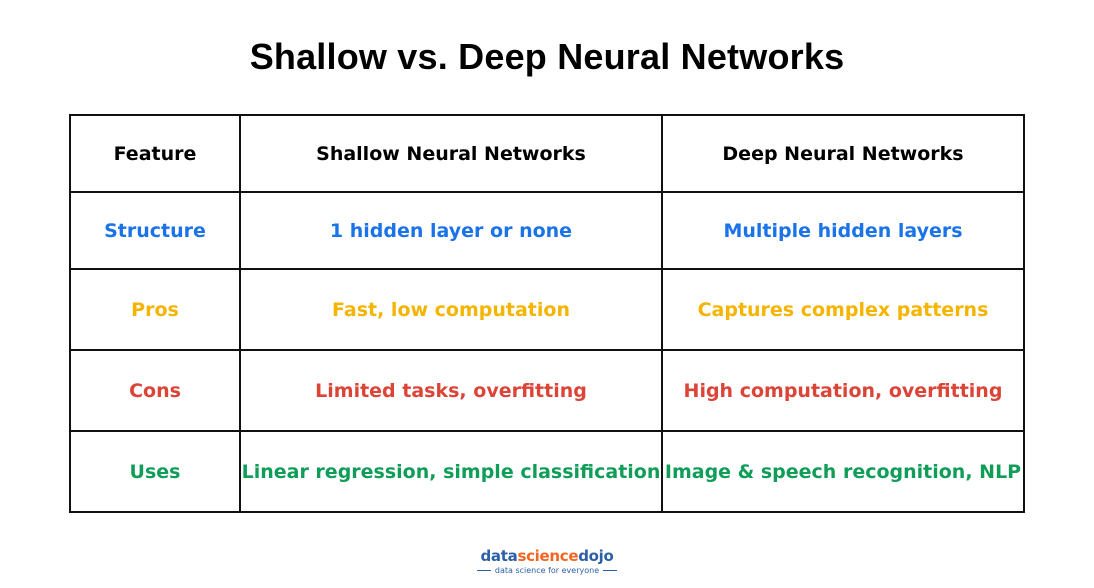 The image size is (1094, 588). Describe the element at coordinates (451, 230) in the screenshot. I see `cell-shallow: 1 hidden layer or none` at that location.